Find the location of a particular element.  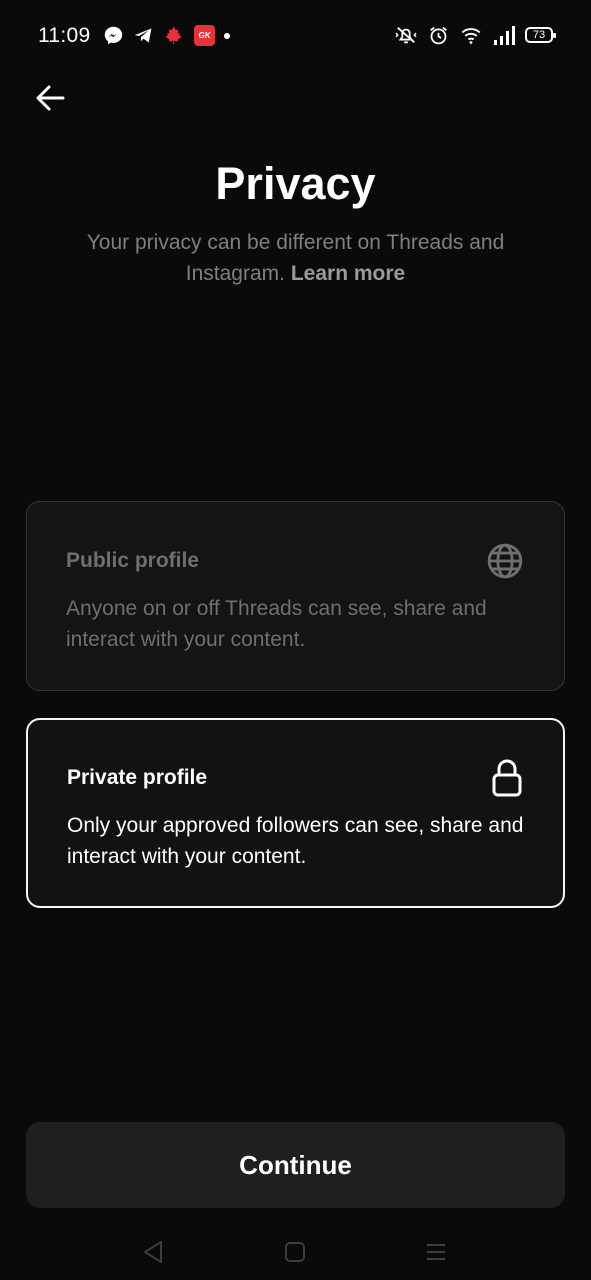

back-button is located at coordinates (50, 98).